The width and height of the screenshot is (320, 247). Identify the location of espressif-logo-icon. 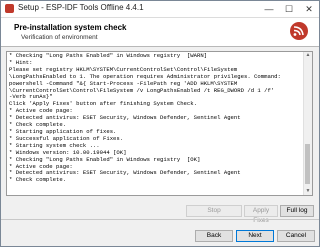
(299, 31).